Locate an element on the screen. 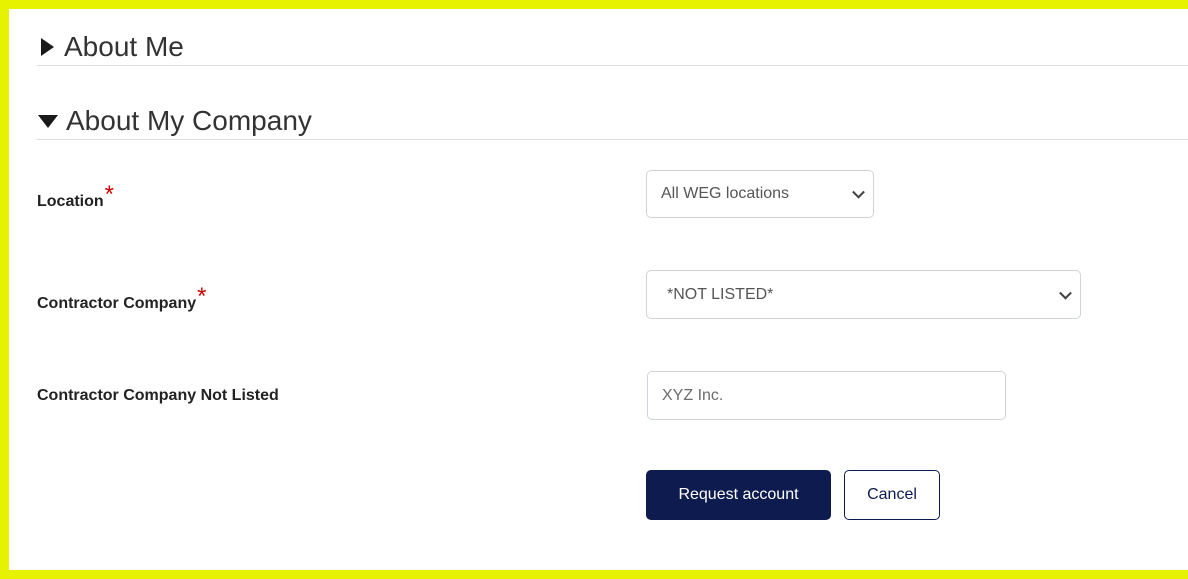 Image resolution: width=1188 pixels, height=579 pixels. contractor-company-label-text: Contractor Company is located at coordinates (117, 303).